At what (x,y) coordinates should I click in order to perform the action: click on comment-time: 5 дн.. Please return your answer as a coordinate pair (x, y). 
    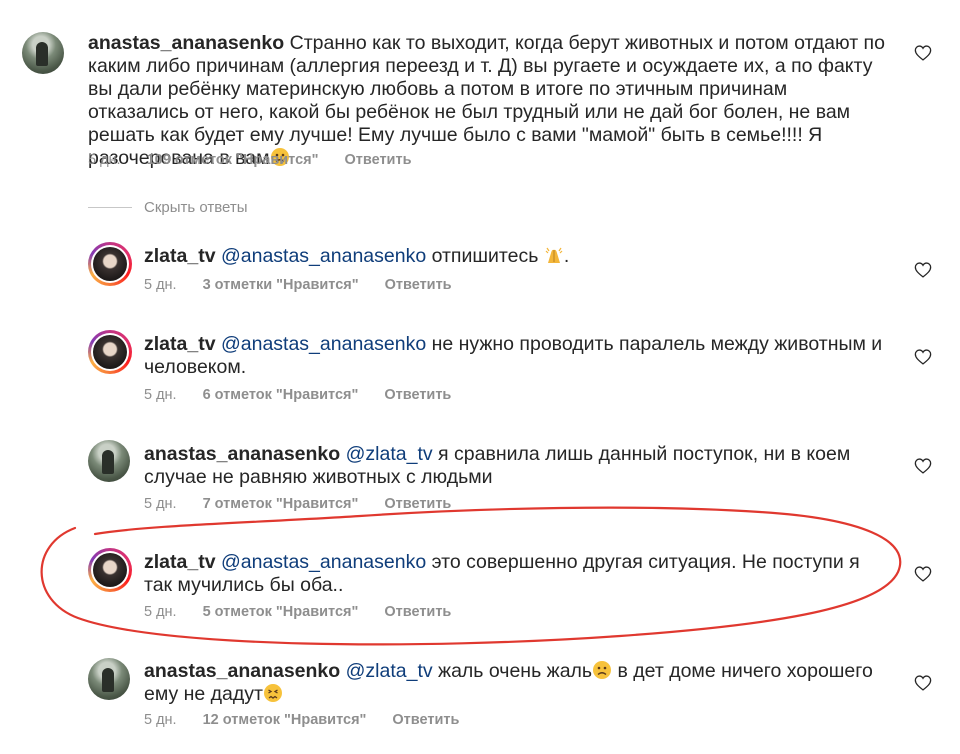
    Looking at the image, I should click on (104, 160).